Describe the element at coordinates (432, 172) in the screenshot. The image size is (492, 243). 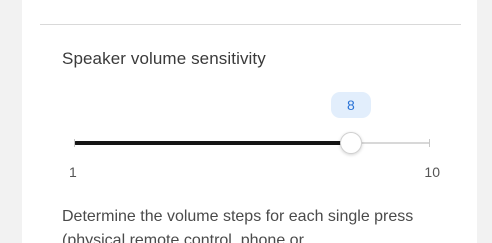
I see `slider-max-label: 10` at that location.